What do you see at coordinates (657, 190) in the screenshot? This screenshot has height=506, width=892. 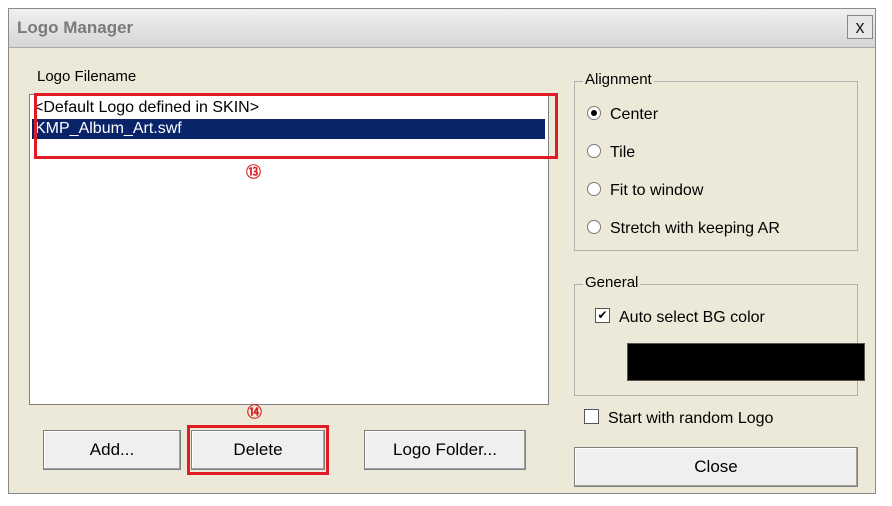 I see `alignment-label-fit: Fit to window` at bounding box center [657, 190].